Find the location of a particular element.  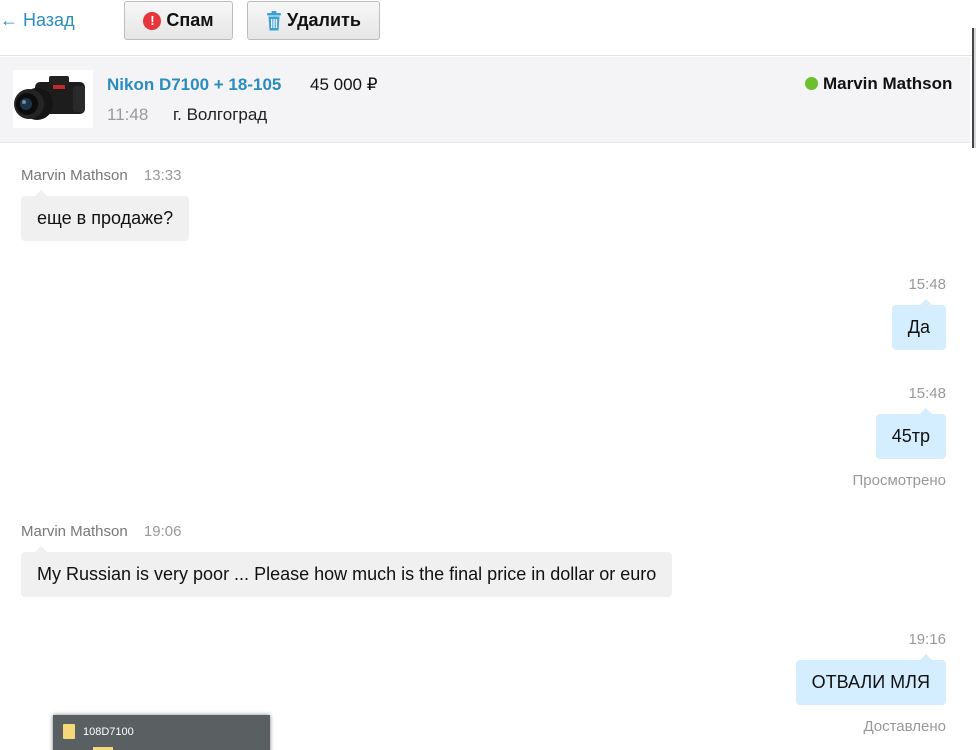

file-icon is located at coordinates (69, 731).